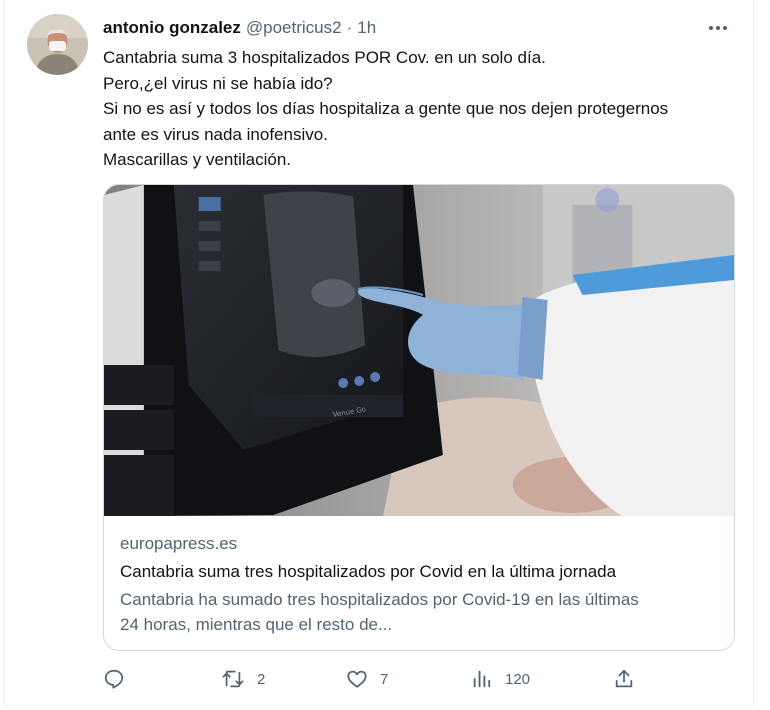  Describe the element at coordinates (218, 83) in the screenshot. I see `tweet-text-line: Pero,¿el virus ni se había ido?` at that location.